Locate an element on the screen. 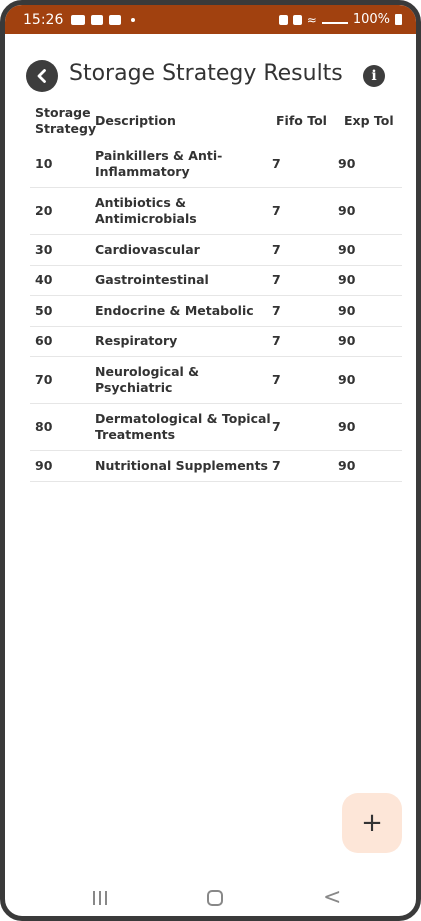 The height and width of the screenshot is (921, 421). plus-icon: + is located at coordinates (372, 823).